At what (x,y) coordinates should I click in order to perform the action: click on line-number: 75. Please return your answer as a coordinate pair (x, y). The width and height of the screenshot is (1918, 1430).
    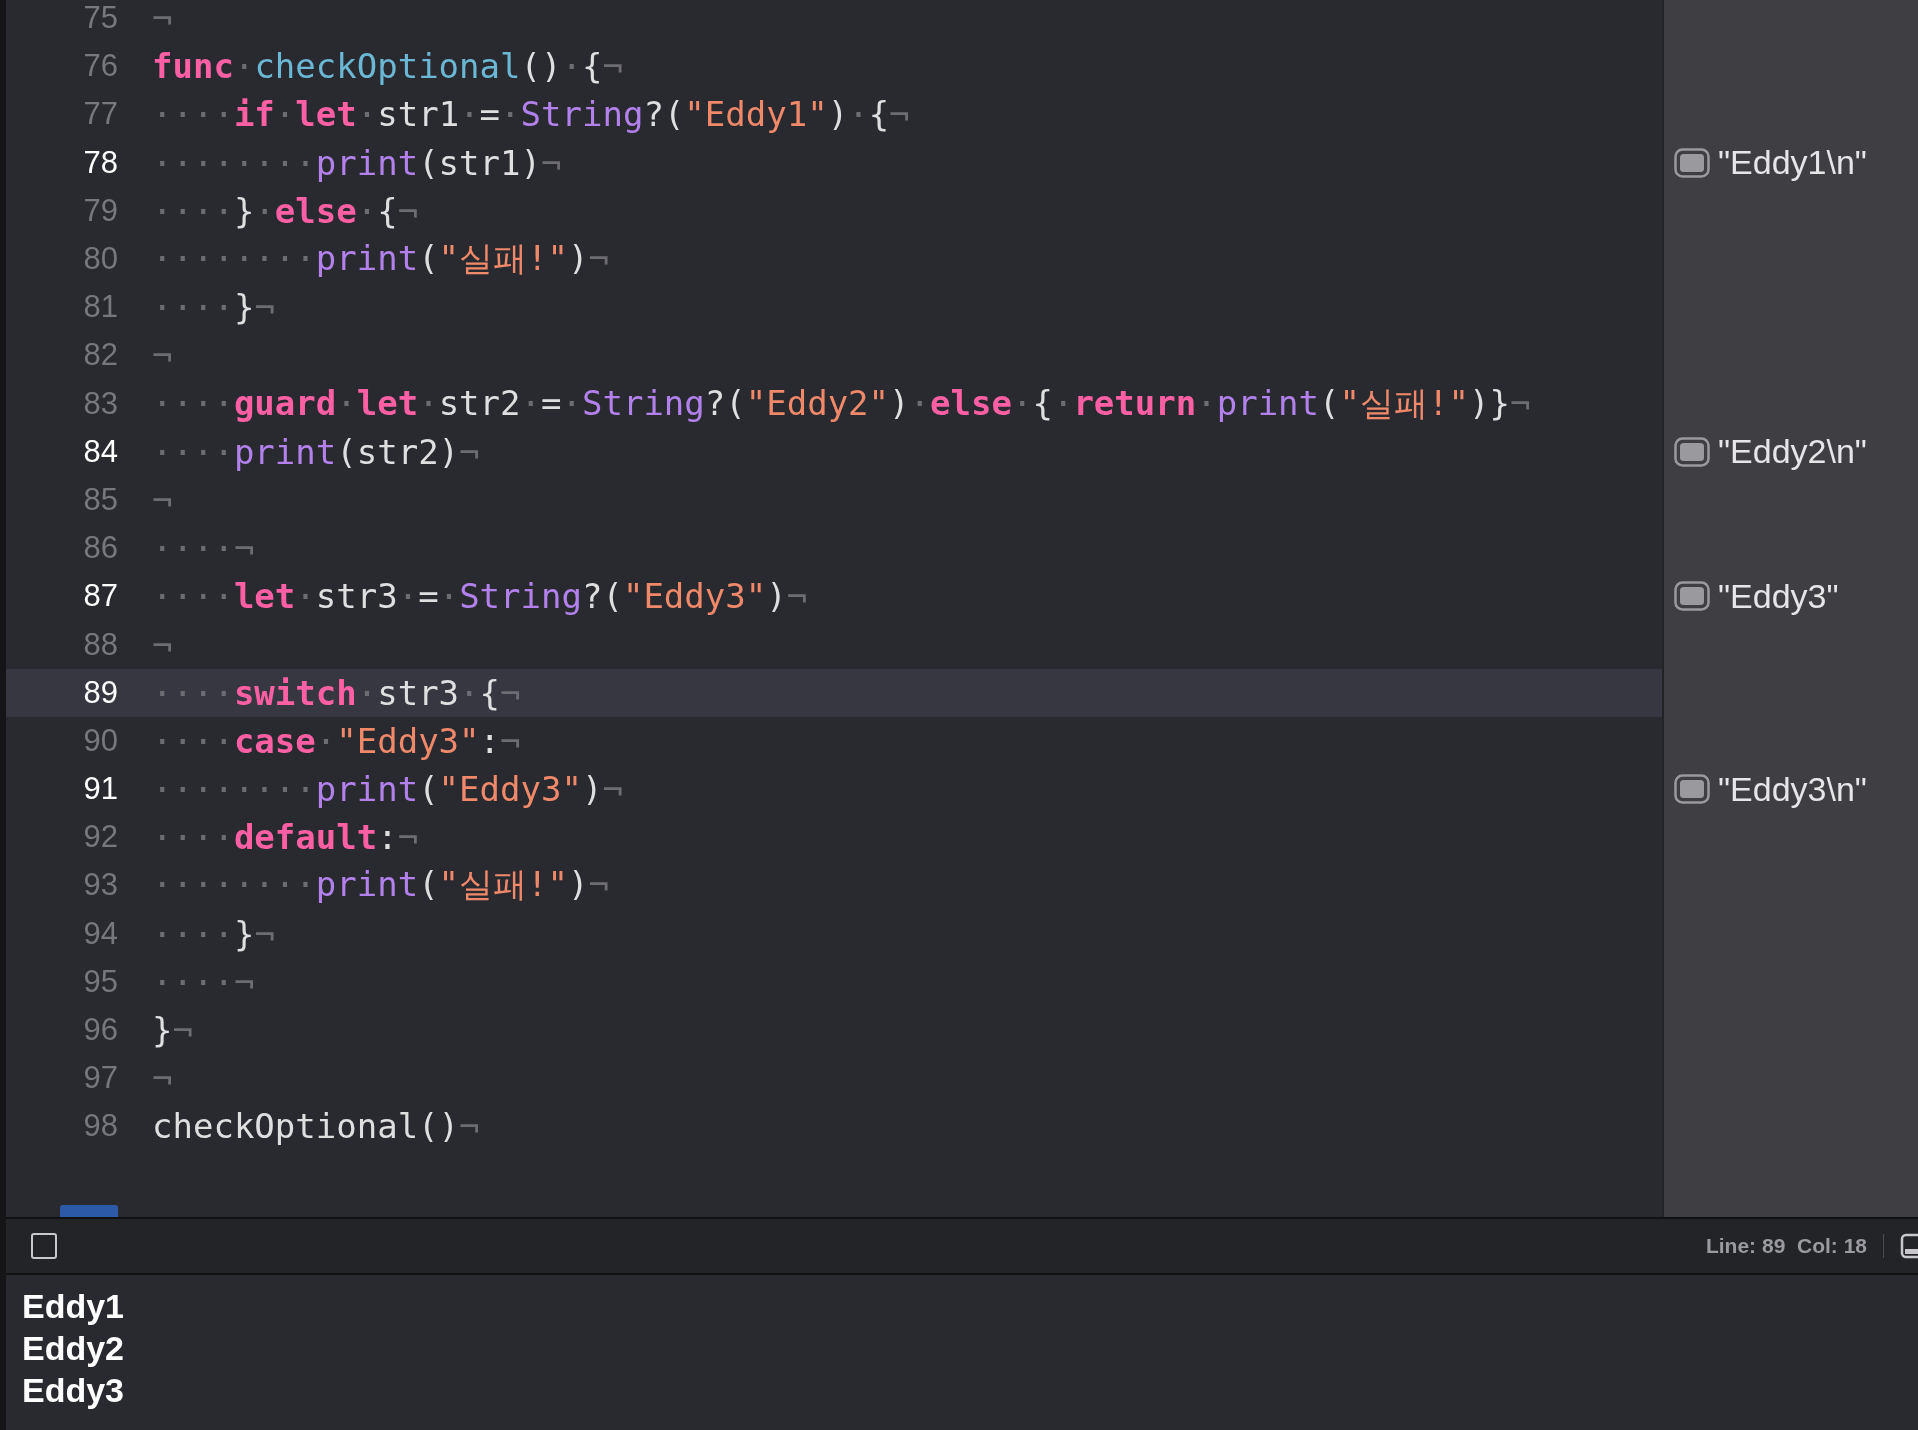
    Looking at the image, I should click on (100, 19).